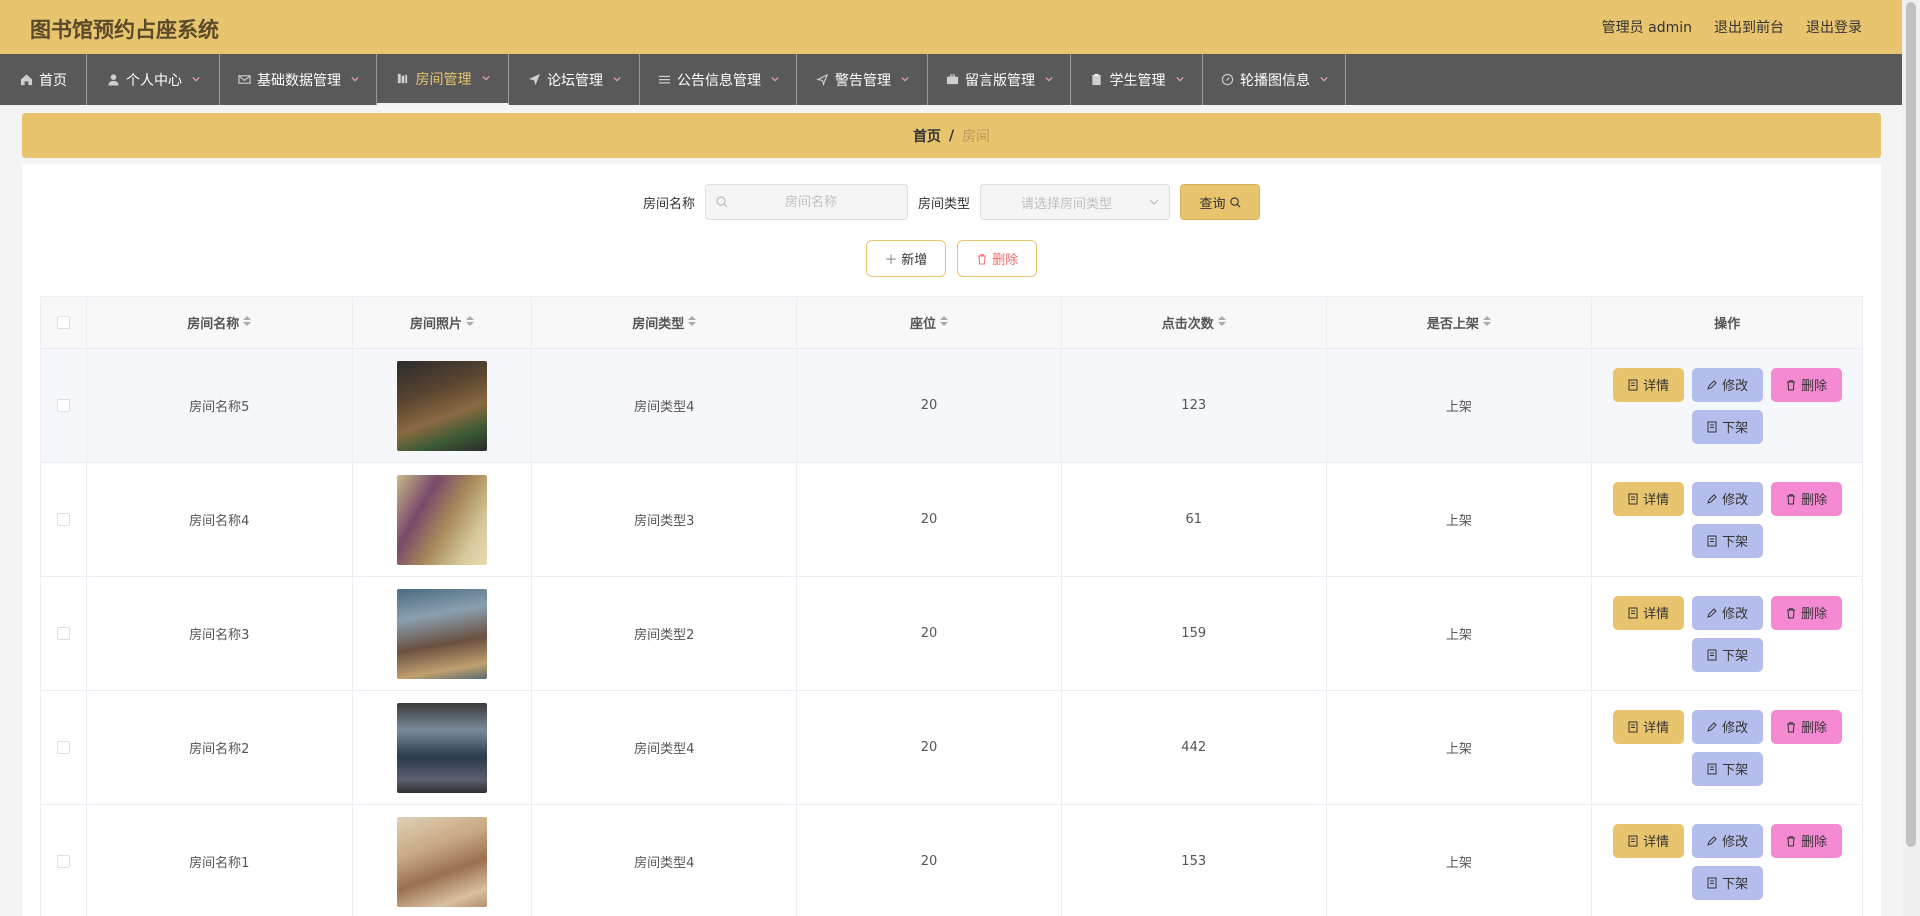  Describe the element at coordinates (862, 79) in the screenshot. I see `nav-item-6: 警告管理` at that location.